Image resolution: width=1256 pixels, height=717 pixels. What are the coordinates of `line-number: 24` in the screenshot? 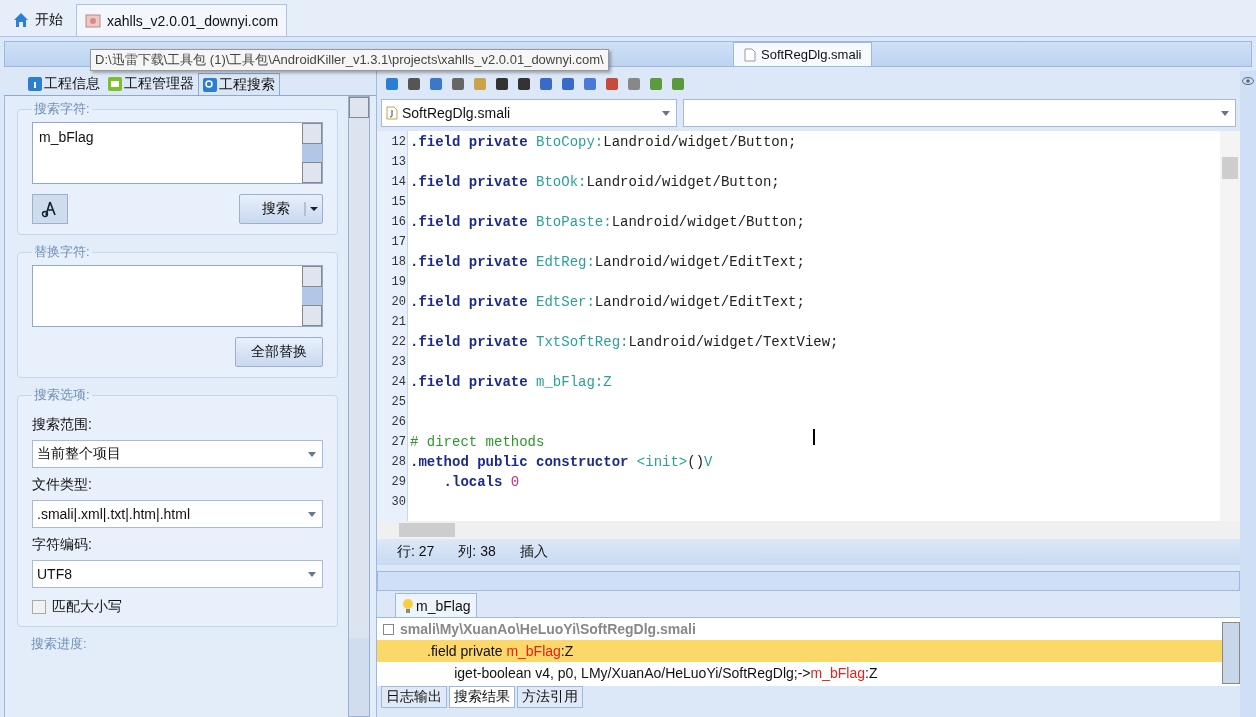 It's located at (398, 382).